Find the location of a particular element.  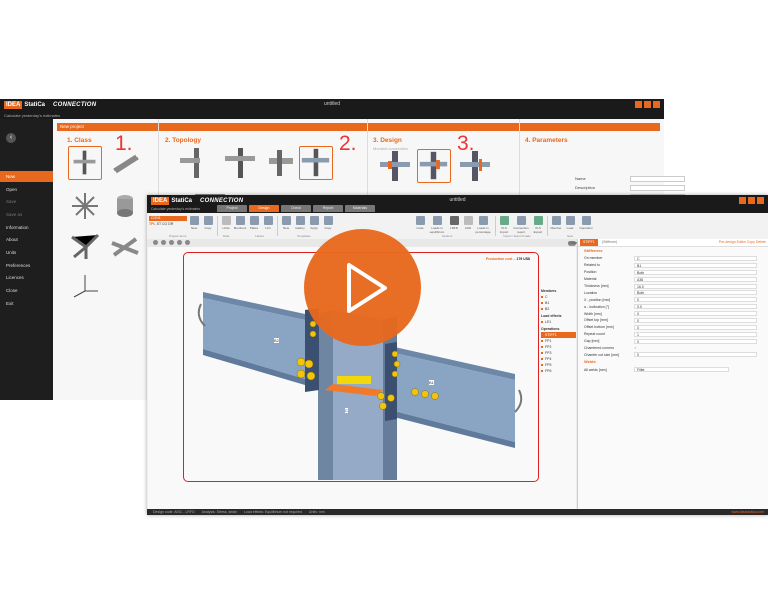

gap-input: 0 is located at coordinates (695, 341).